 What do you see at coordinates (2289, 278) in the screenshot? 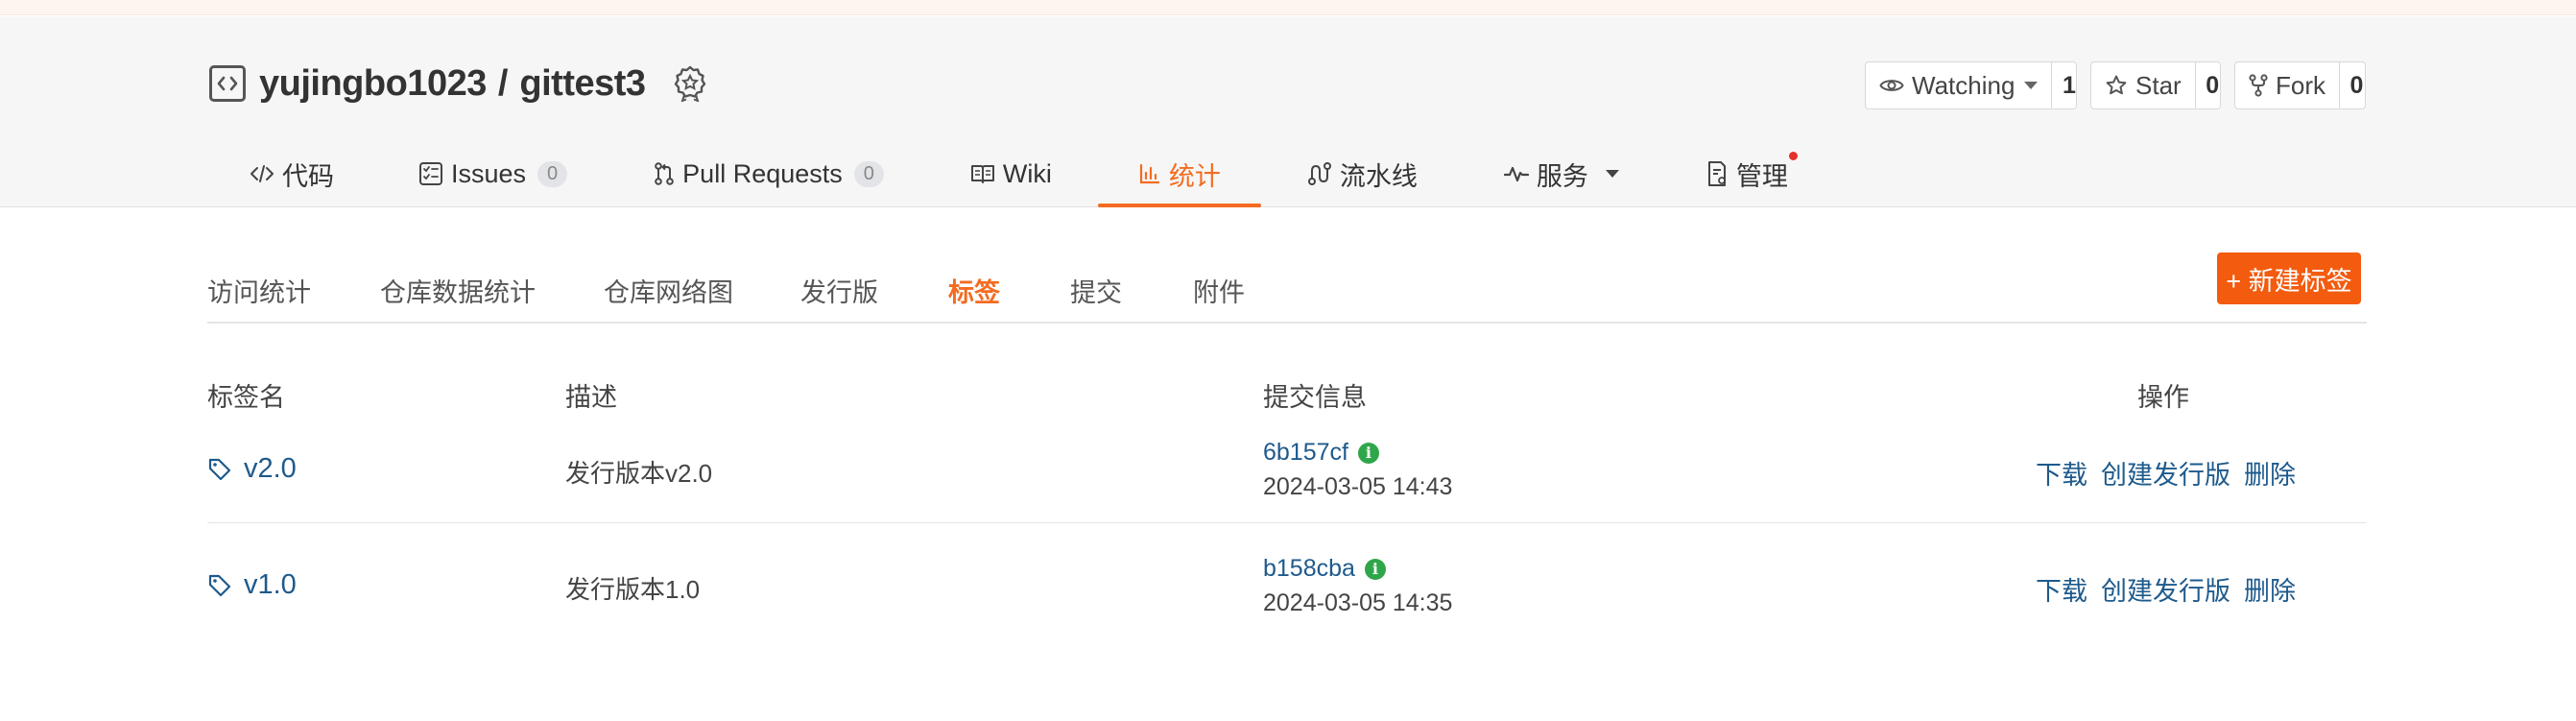
I see `new-tag-button: + 新建标签` at bounding box center [2289, 278].